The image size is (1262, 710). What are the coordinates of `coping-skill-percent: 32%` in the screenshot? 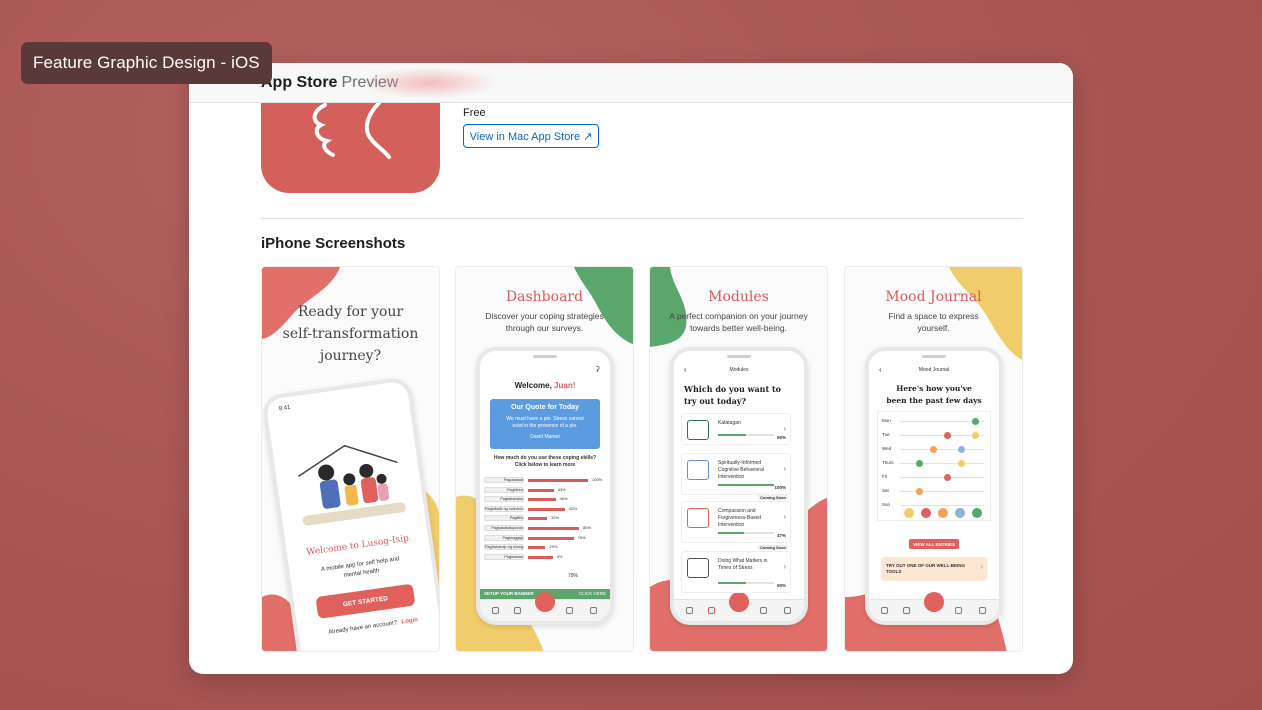 It's located at (555, 518).